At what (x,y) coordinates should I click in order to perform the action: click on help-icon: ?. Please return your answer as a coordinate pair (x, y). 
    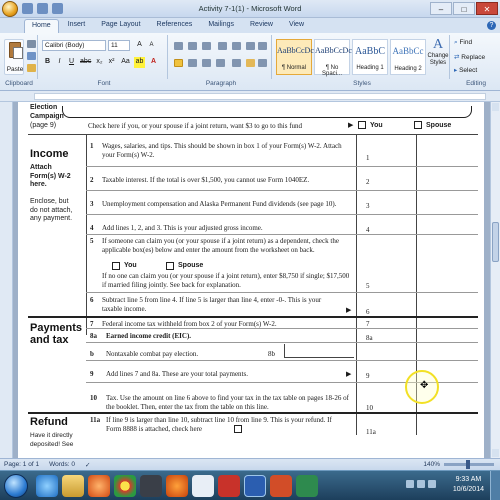
    Looking at the image, I should click on (491, 25).